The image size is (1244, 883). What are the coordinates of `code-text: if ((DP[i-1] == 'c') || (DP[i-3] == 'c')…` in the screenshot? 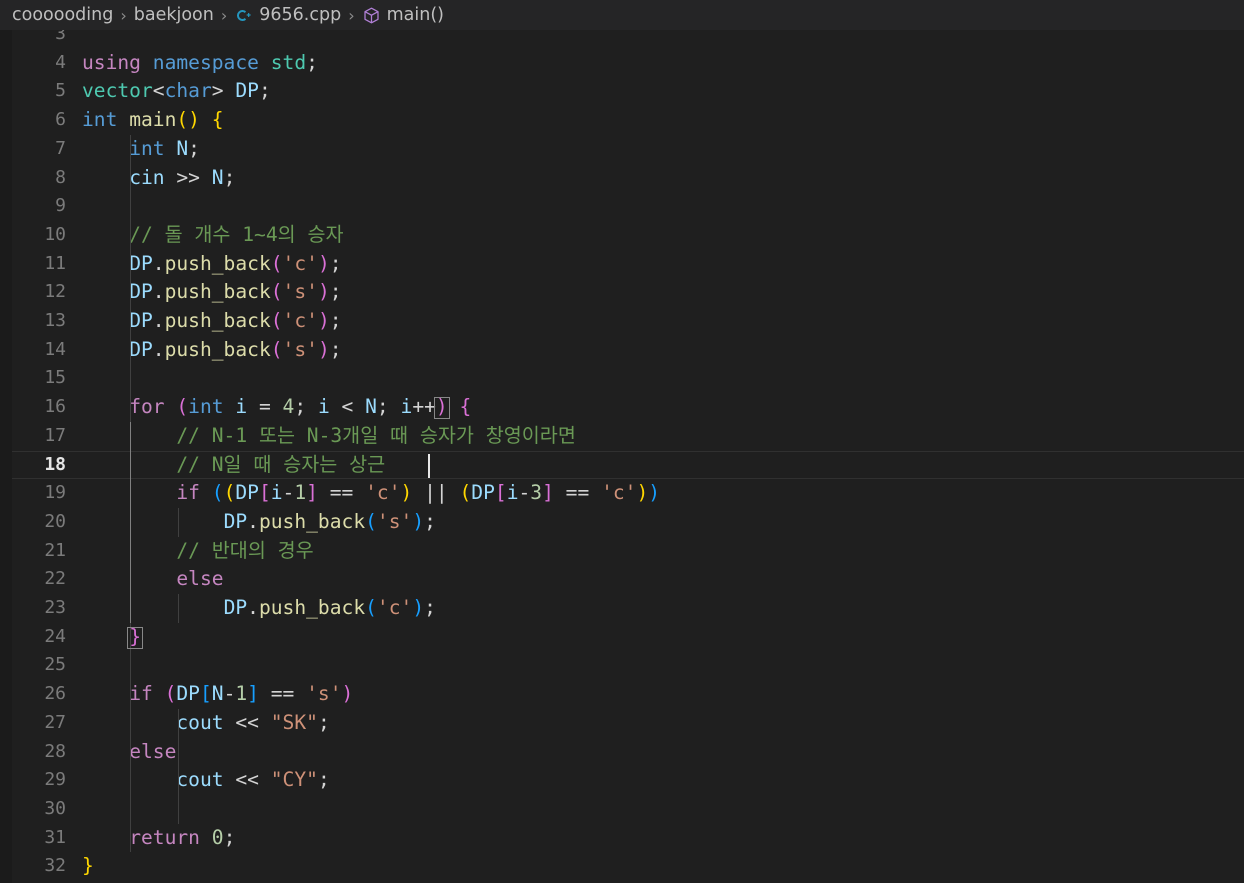 It's located at (371, 493).